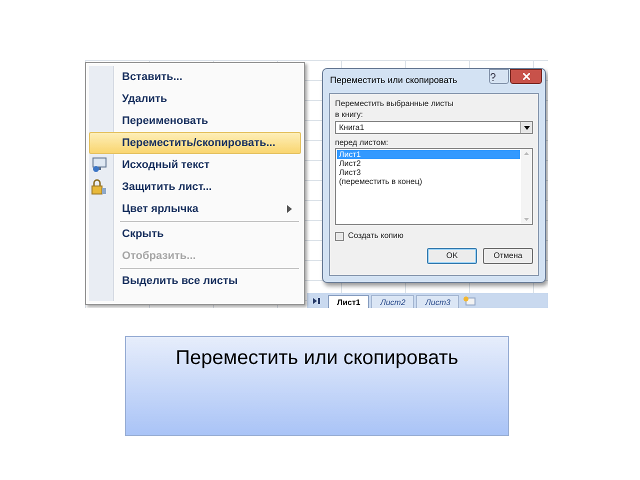 The width and height of the screenshot is (640, 480). What do you see at coordinates (395, 103) in the screenshot?
I see `prompt-label: Переместить выбранные листы` at bounding box center [395, 103].